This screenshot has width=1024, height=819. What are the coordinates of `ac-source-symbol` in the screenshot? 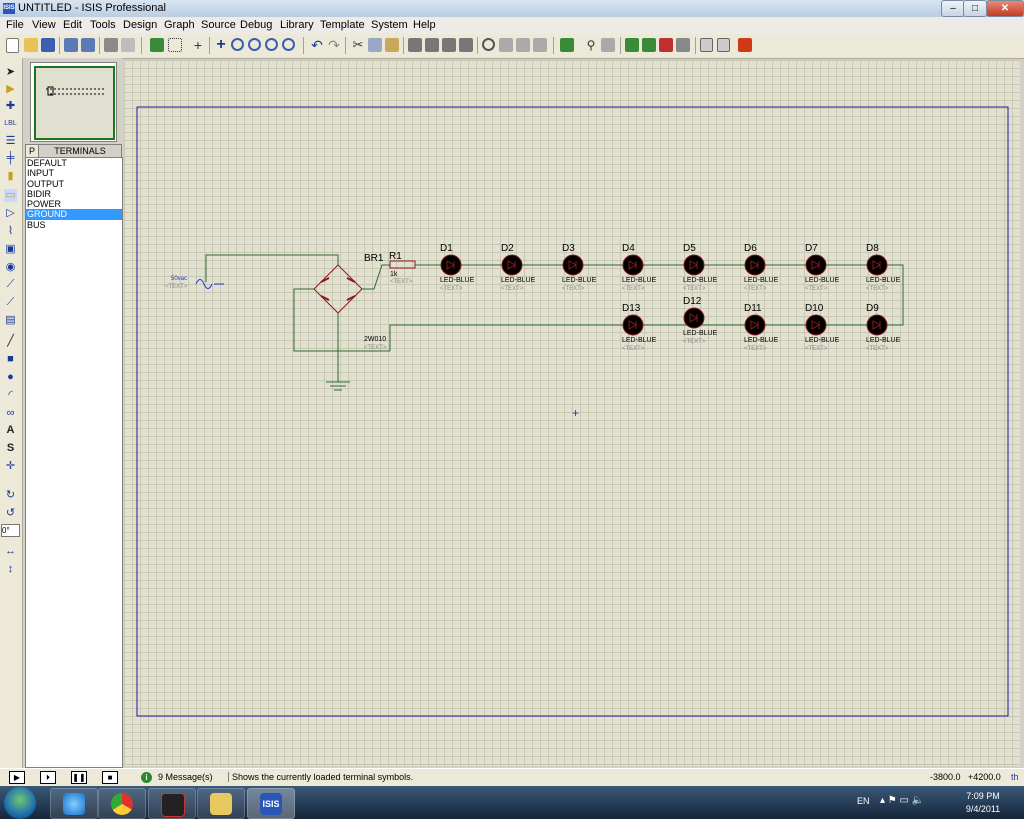 It's located at (204, 284).